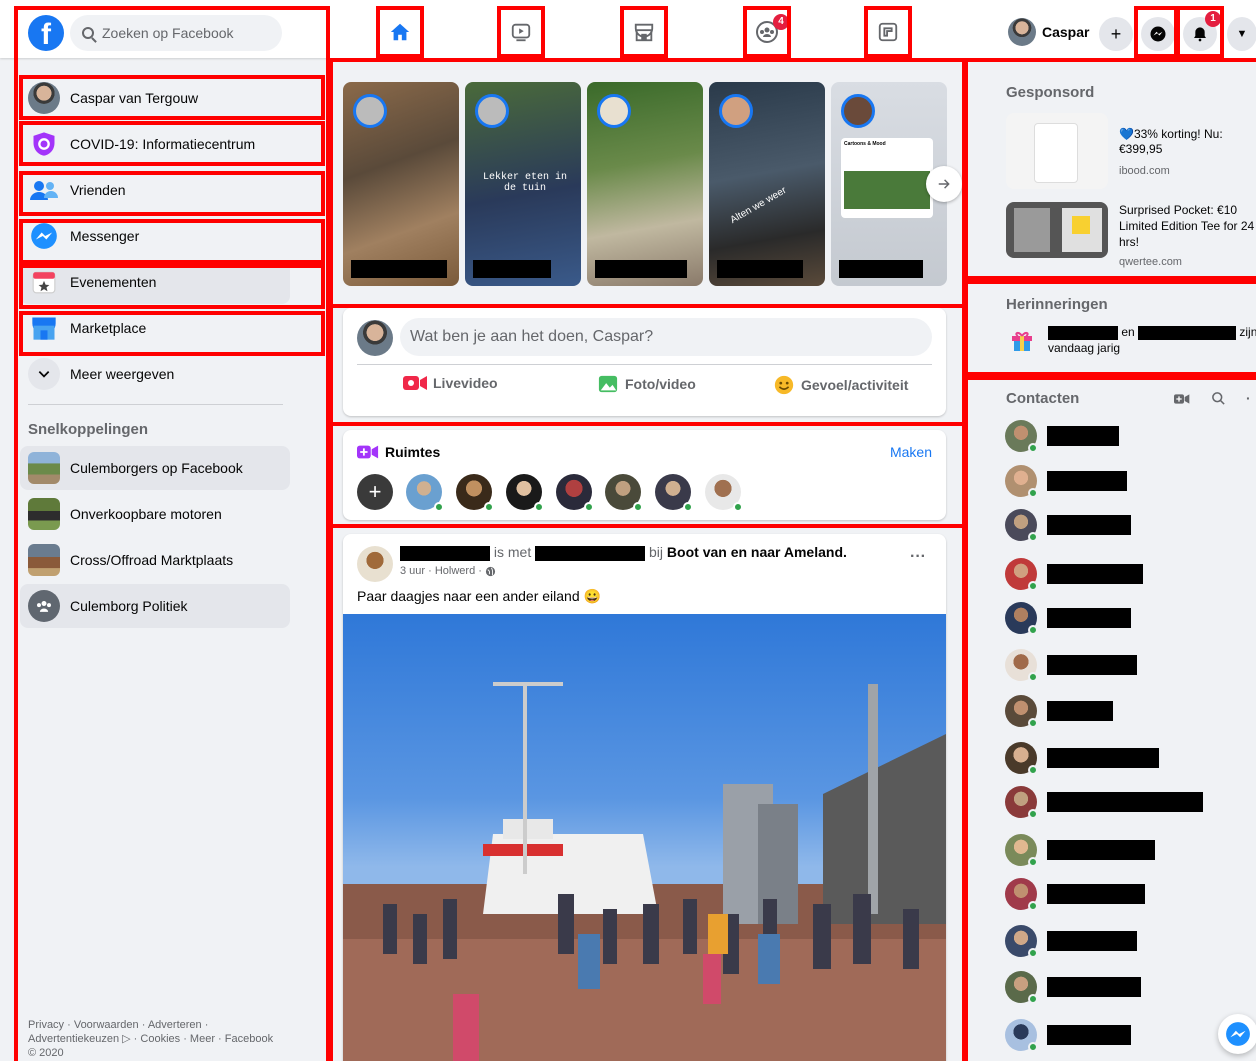 Image resolution: width=1256 pixels, height=1061 pixels. Describe the element at coordinates (168, 1025) in the screenshot. I see `footer-links-line1: Privacy · Voorwaarden · Adverteren ·` at that location.